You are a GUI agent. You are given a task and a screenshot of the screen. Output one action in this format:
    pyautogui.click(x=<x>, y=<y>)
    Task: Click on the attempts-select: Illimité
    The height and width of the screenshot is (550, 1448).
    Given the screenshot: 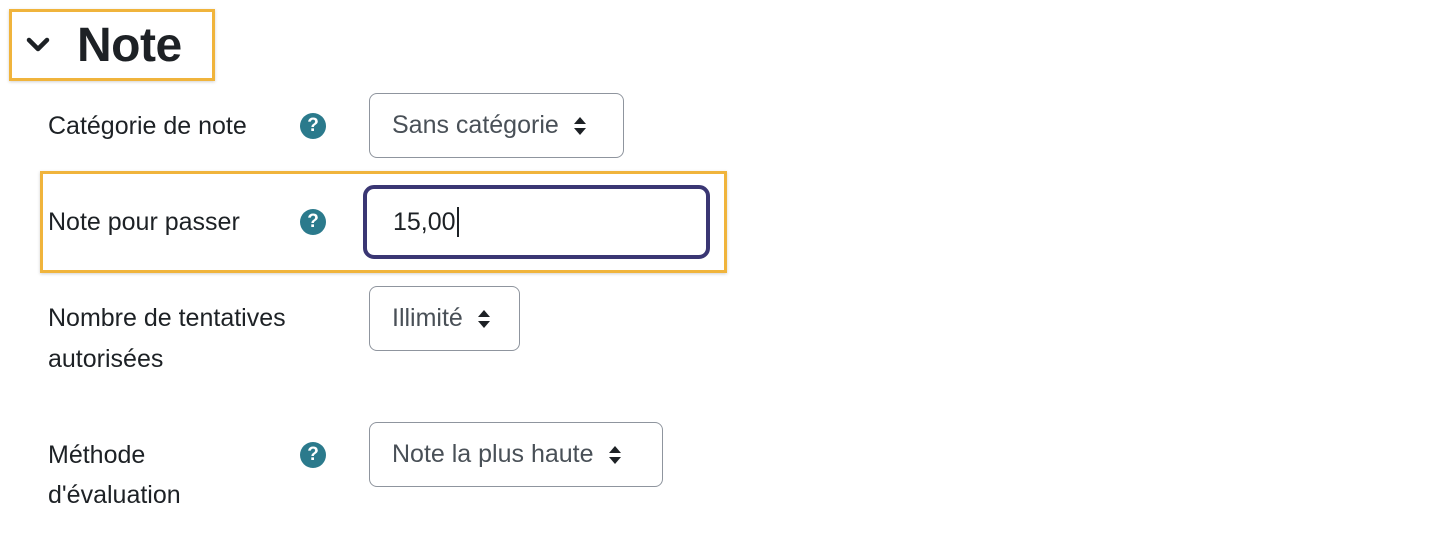 What is the action you would take?
    pyautogui.click(x=444, y=318)
    